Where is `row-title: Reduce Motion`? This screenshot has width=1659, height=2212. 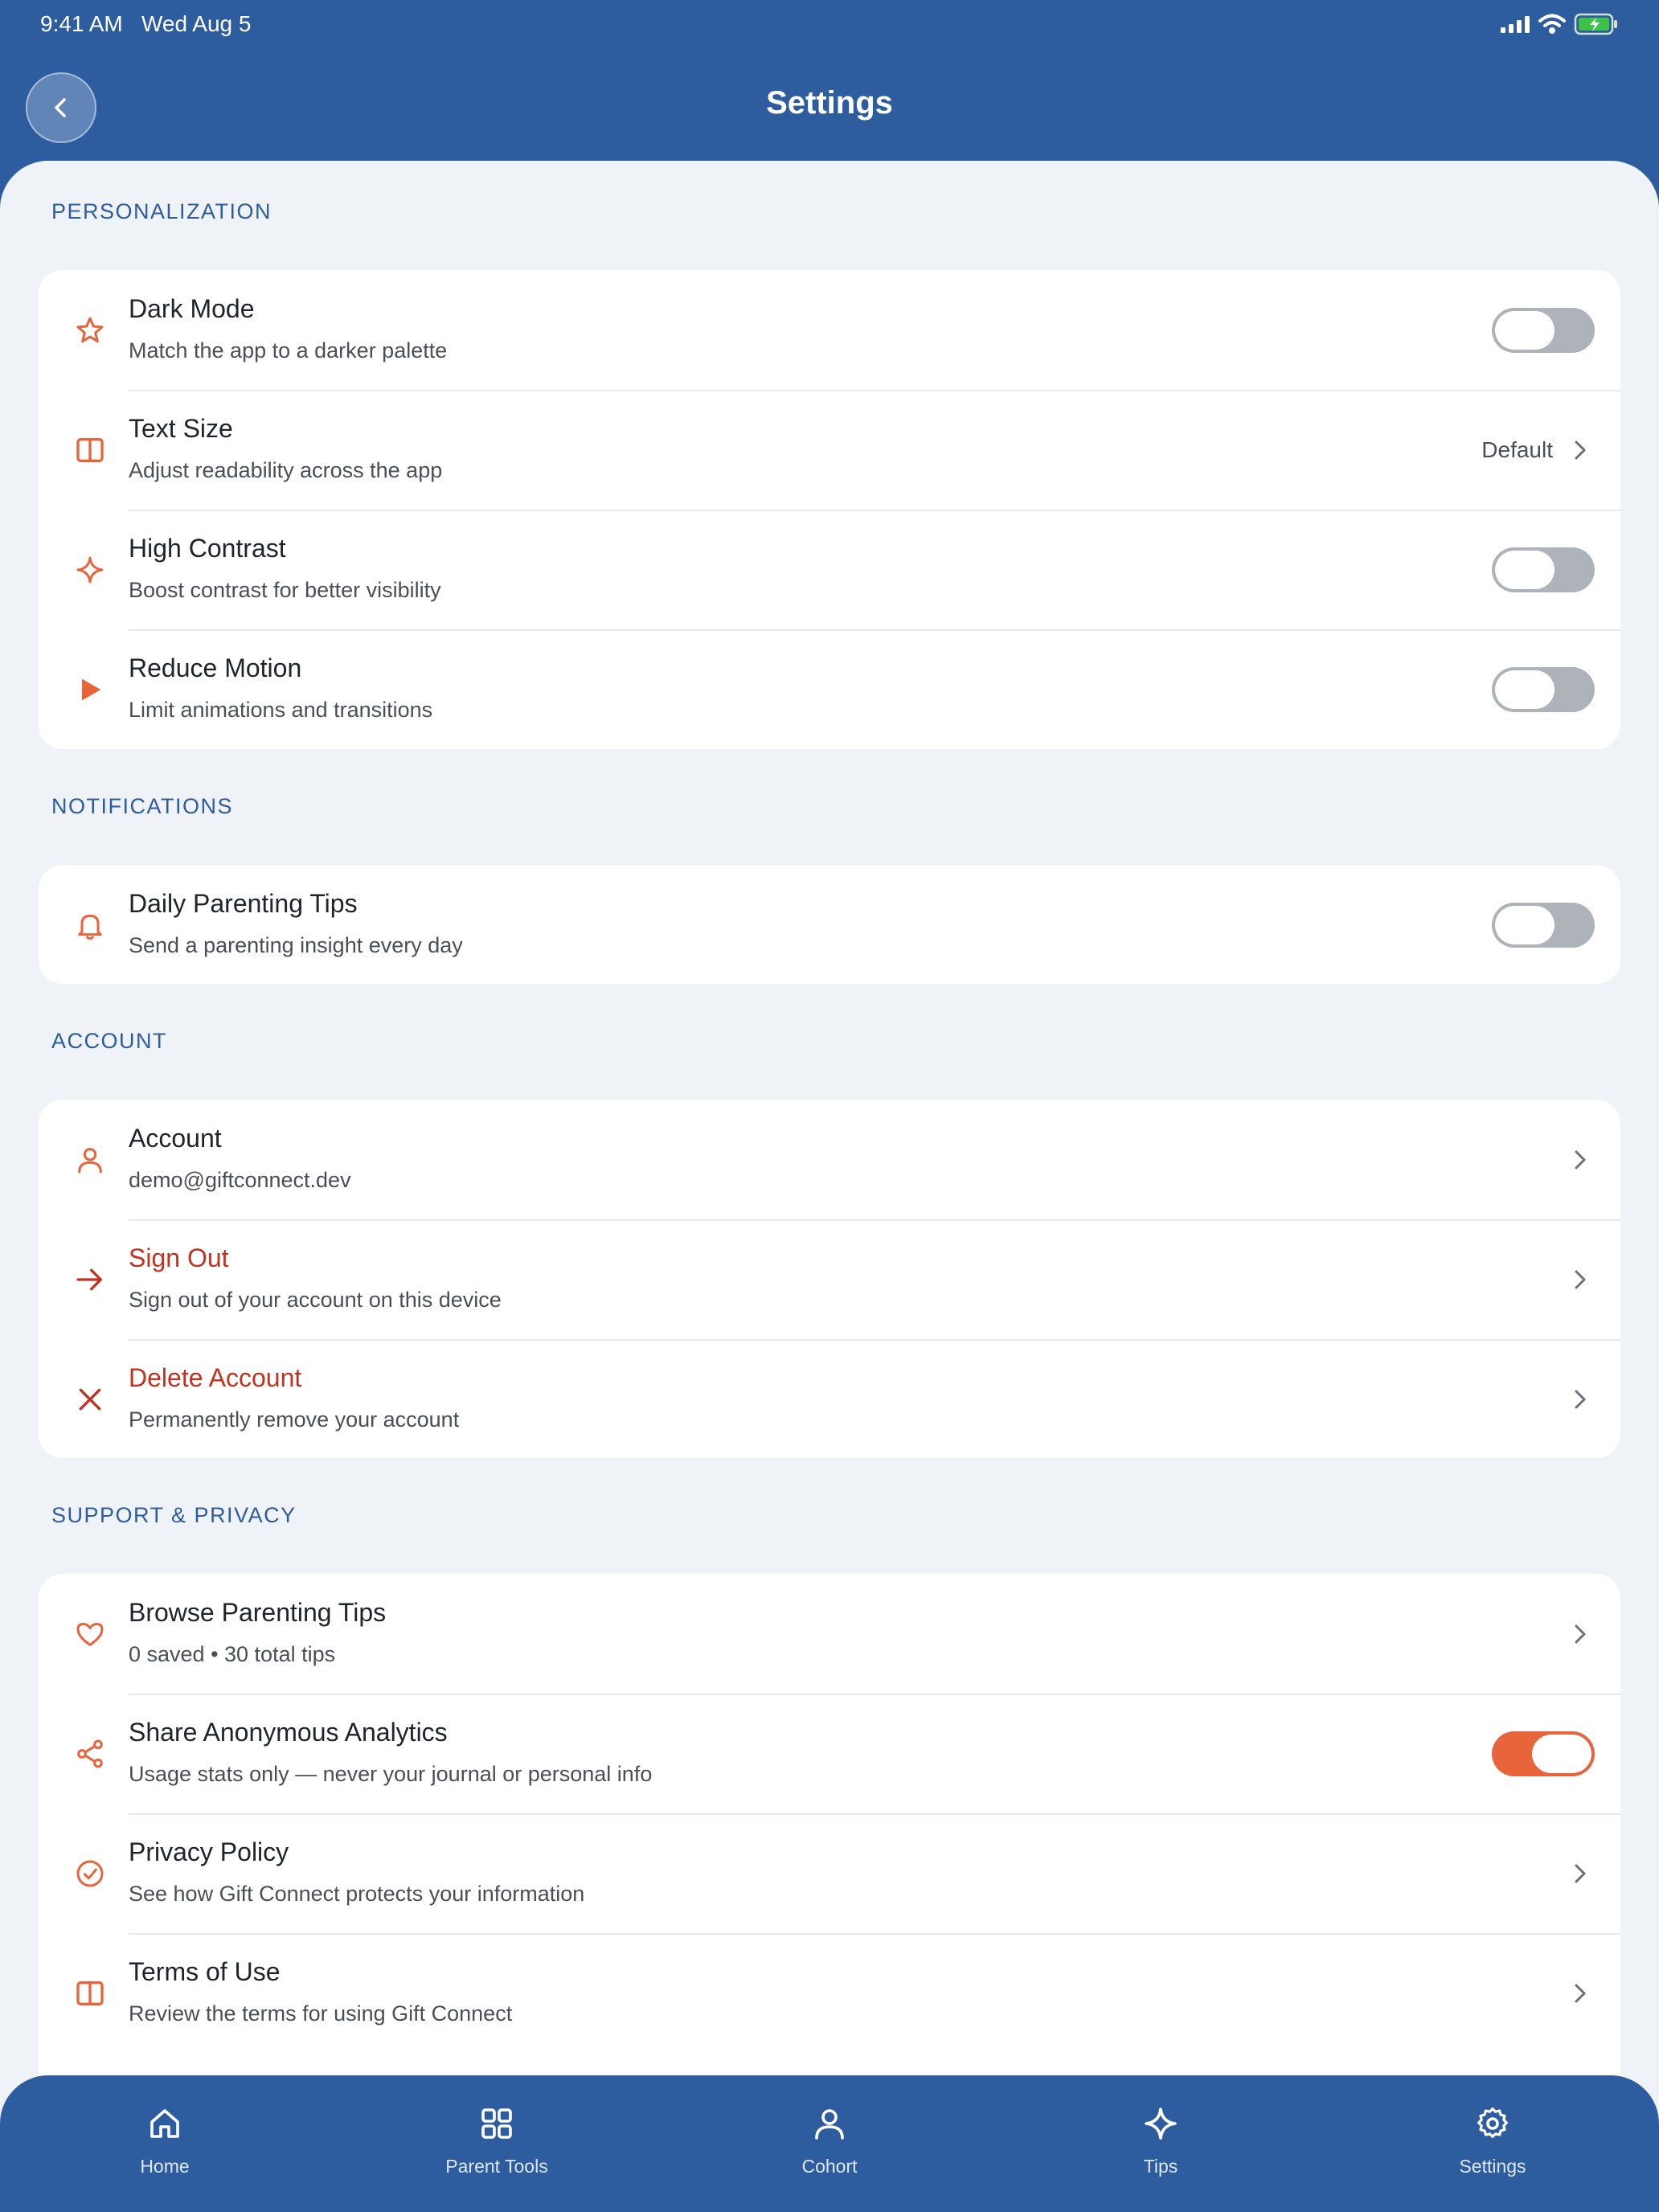
row-title: Reduce Motion is located at coordinates (216, 667).